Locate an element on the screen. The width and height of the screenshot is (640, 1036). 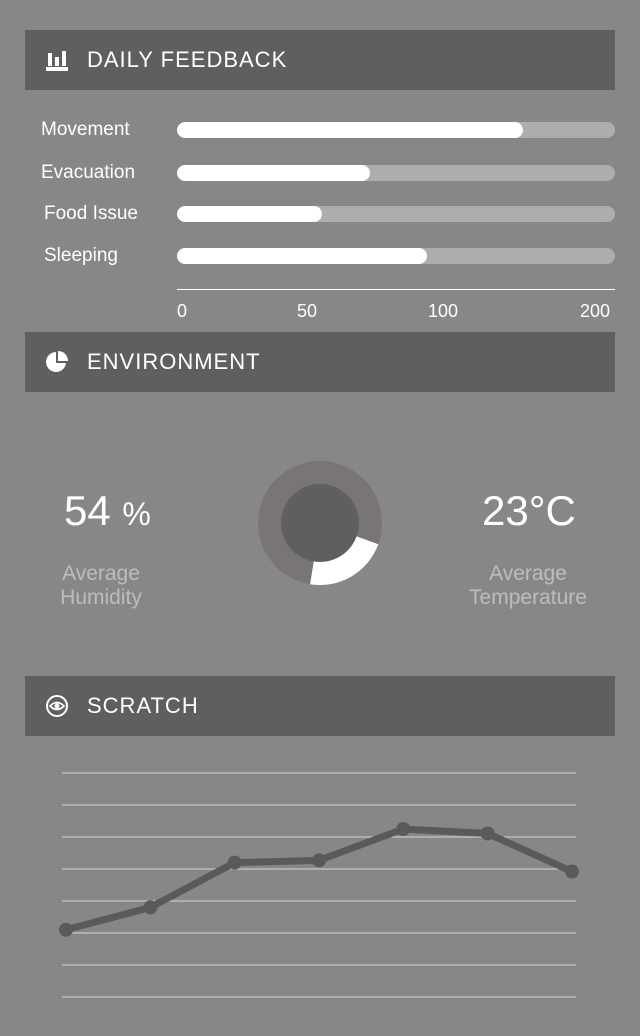
axis-tick-label: 0 is located at coordinates (182, 311).